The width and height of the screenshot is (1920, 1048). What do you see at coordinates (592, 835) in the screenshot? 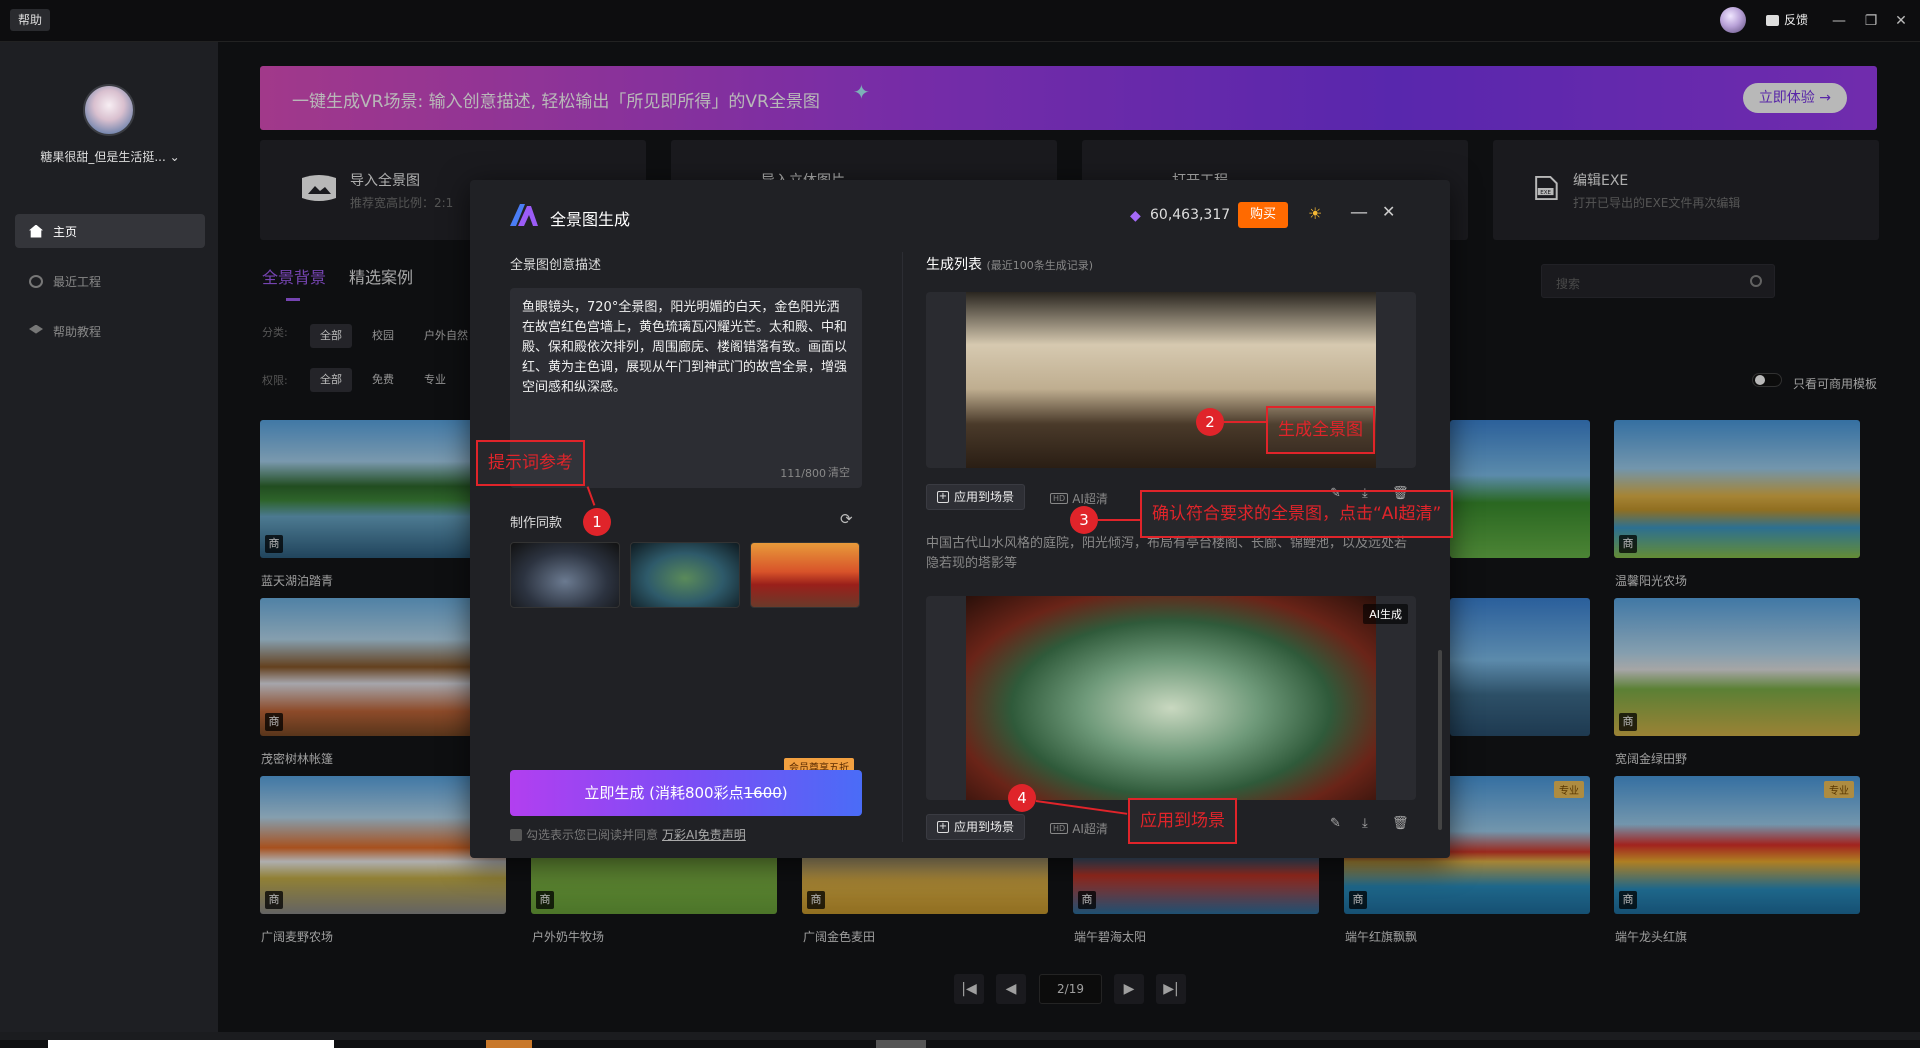
I see `agreement-text: 勾选表示您已阅读并同意` at bounding box center [592, 835].